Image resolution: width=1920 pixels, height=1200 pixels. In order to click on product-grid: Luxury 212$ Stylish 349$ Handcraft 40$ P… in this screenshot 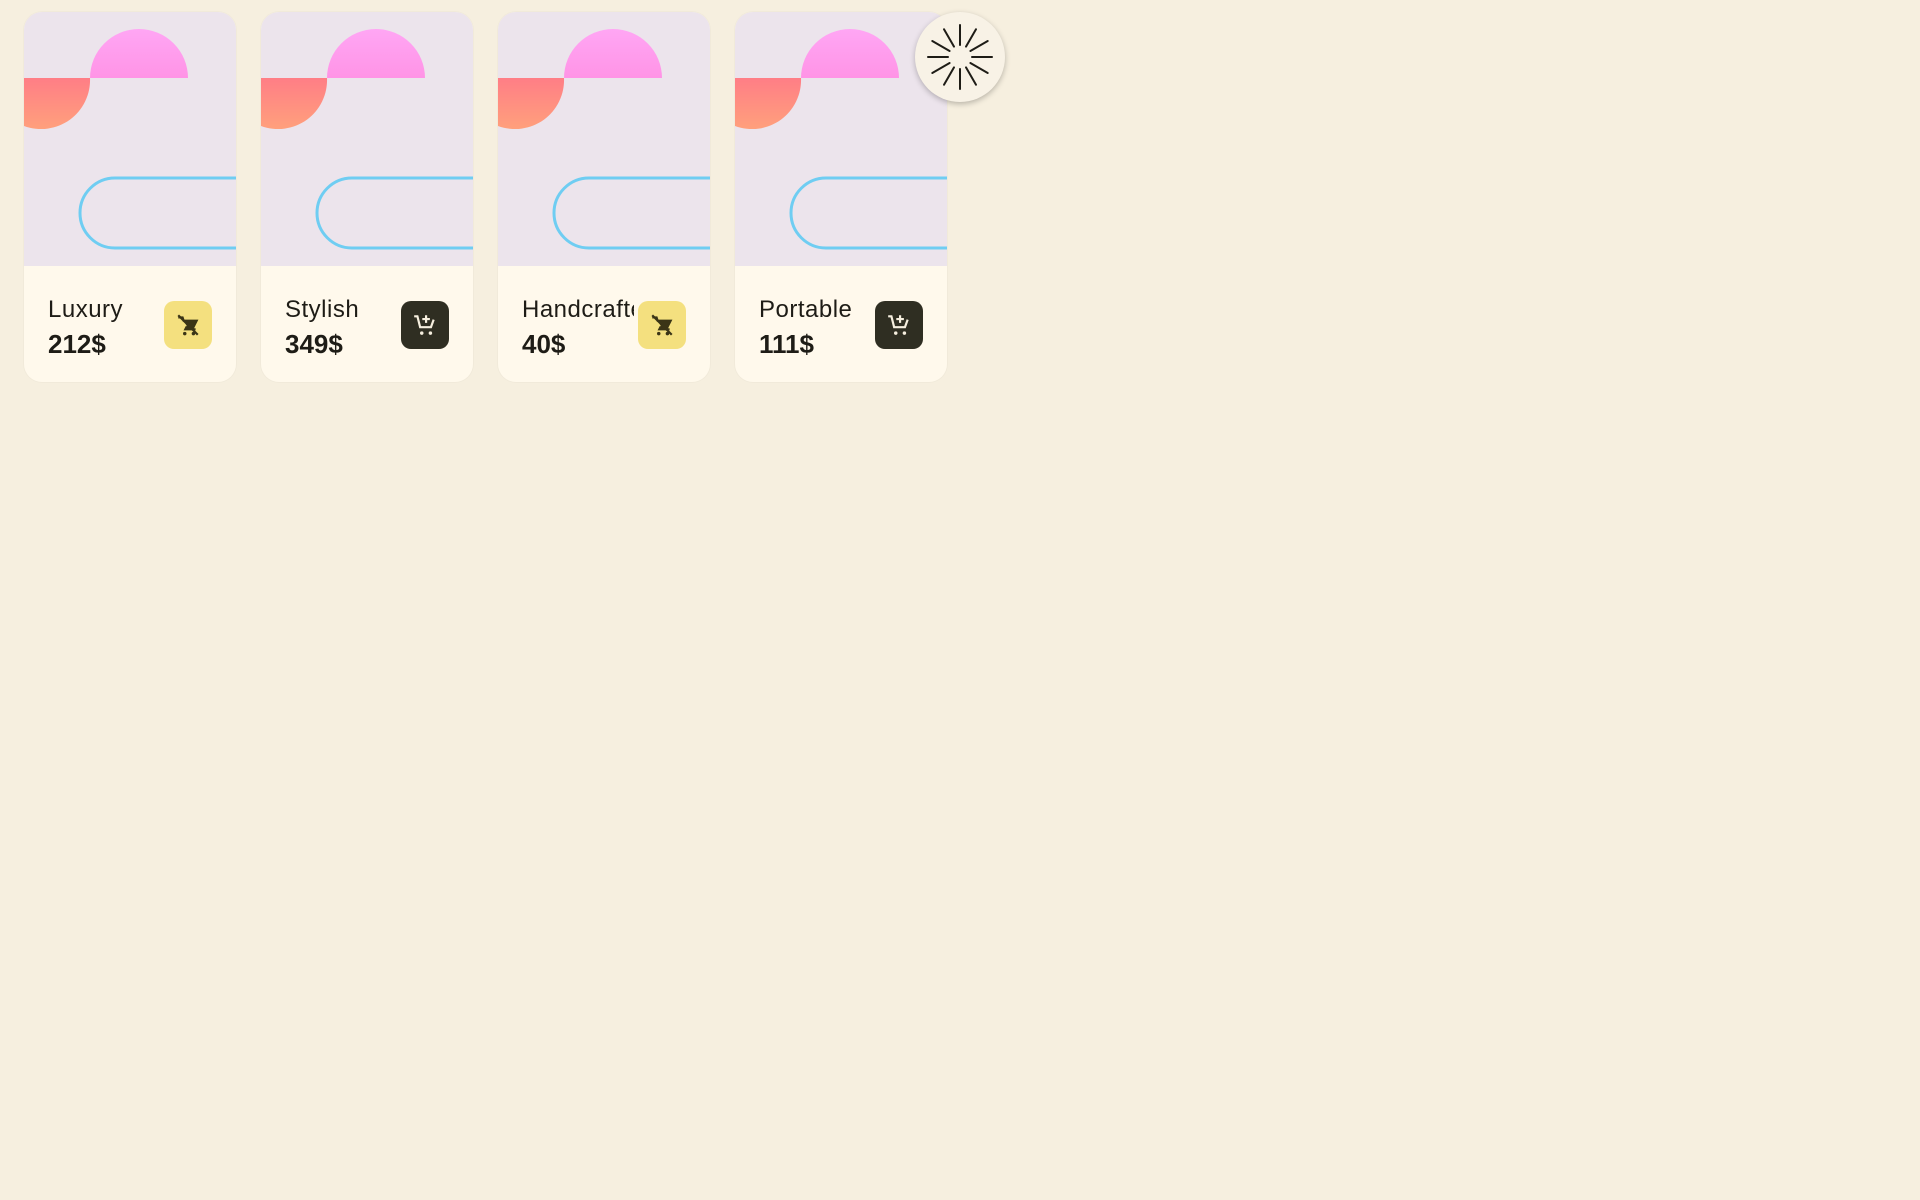, I will do `click(485, 197)`.